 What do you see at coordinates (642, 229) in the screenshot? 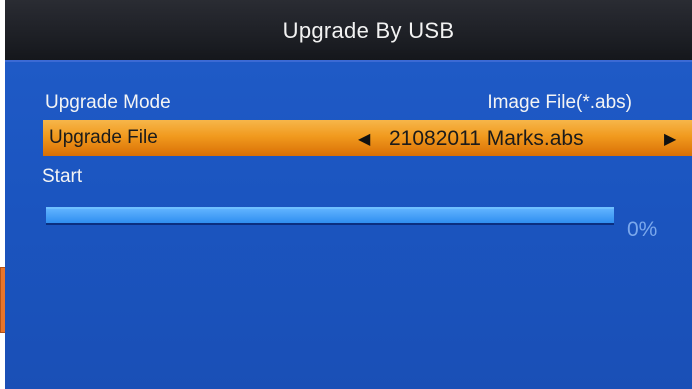
I see `progress-percent: 0%` at bounding box center [642, 229].